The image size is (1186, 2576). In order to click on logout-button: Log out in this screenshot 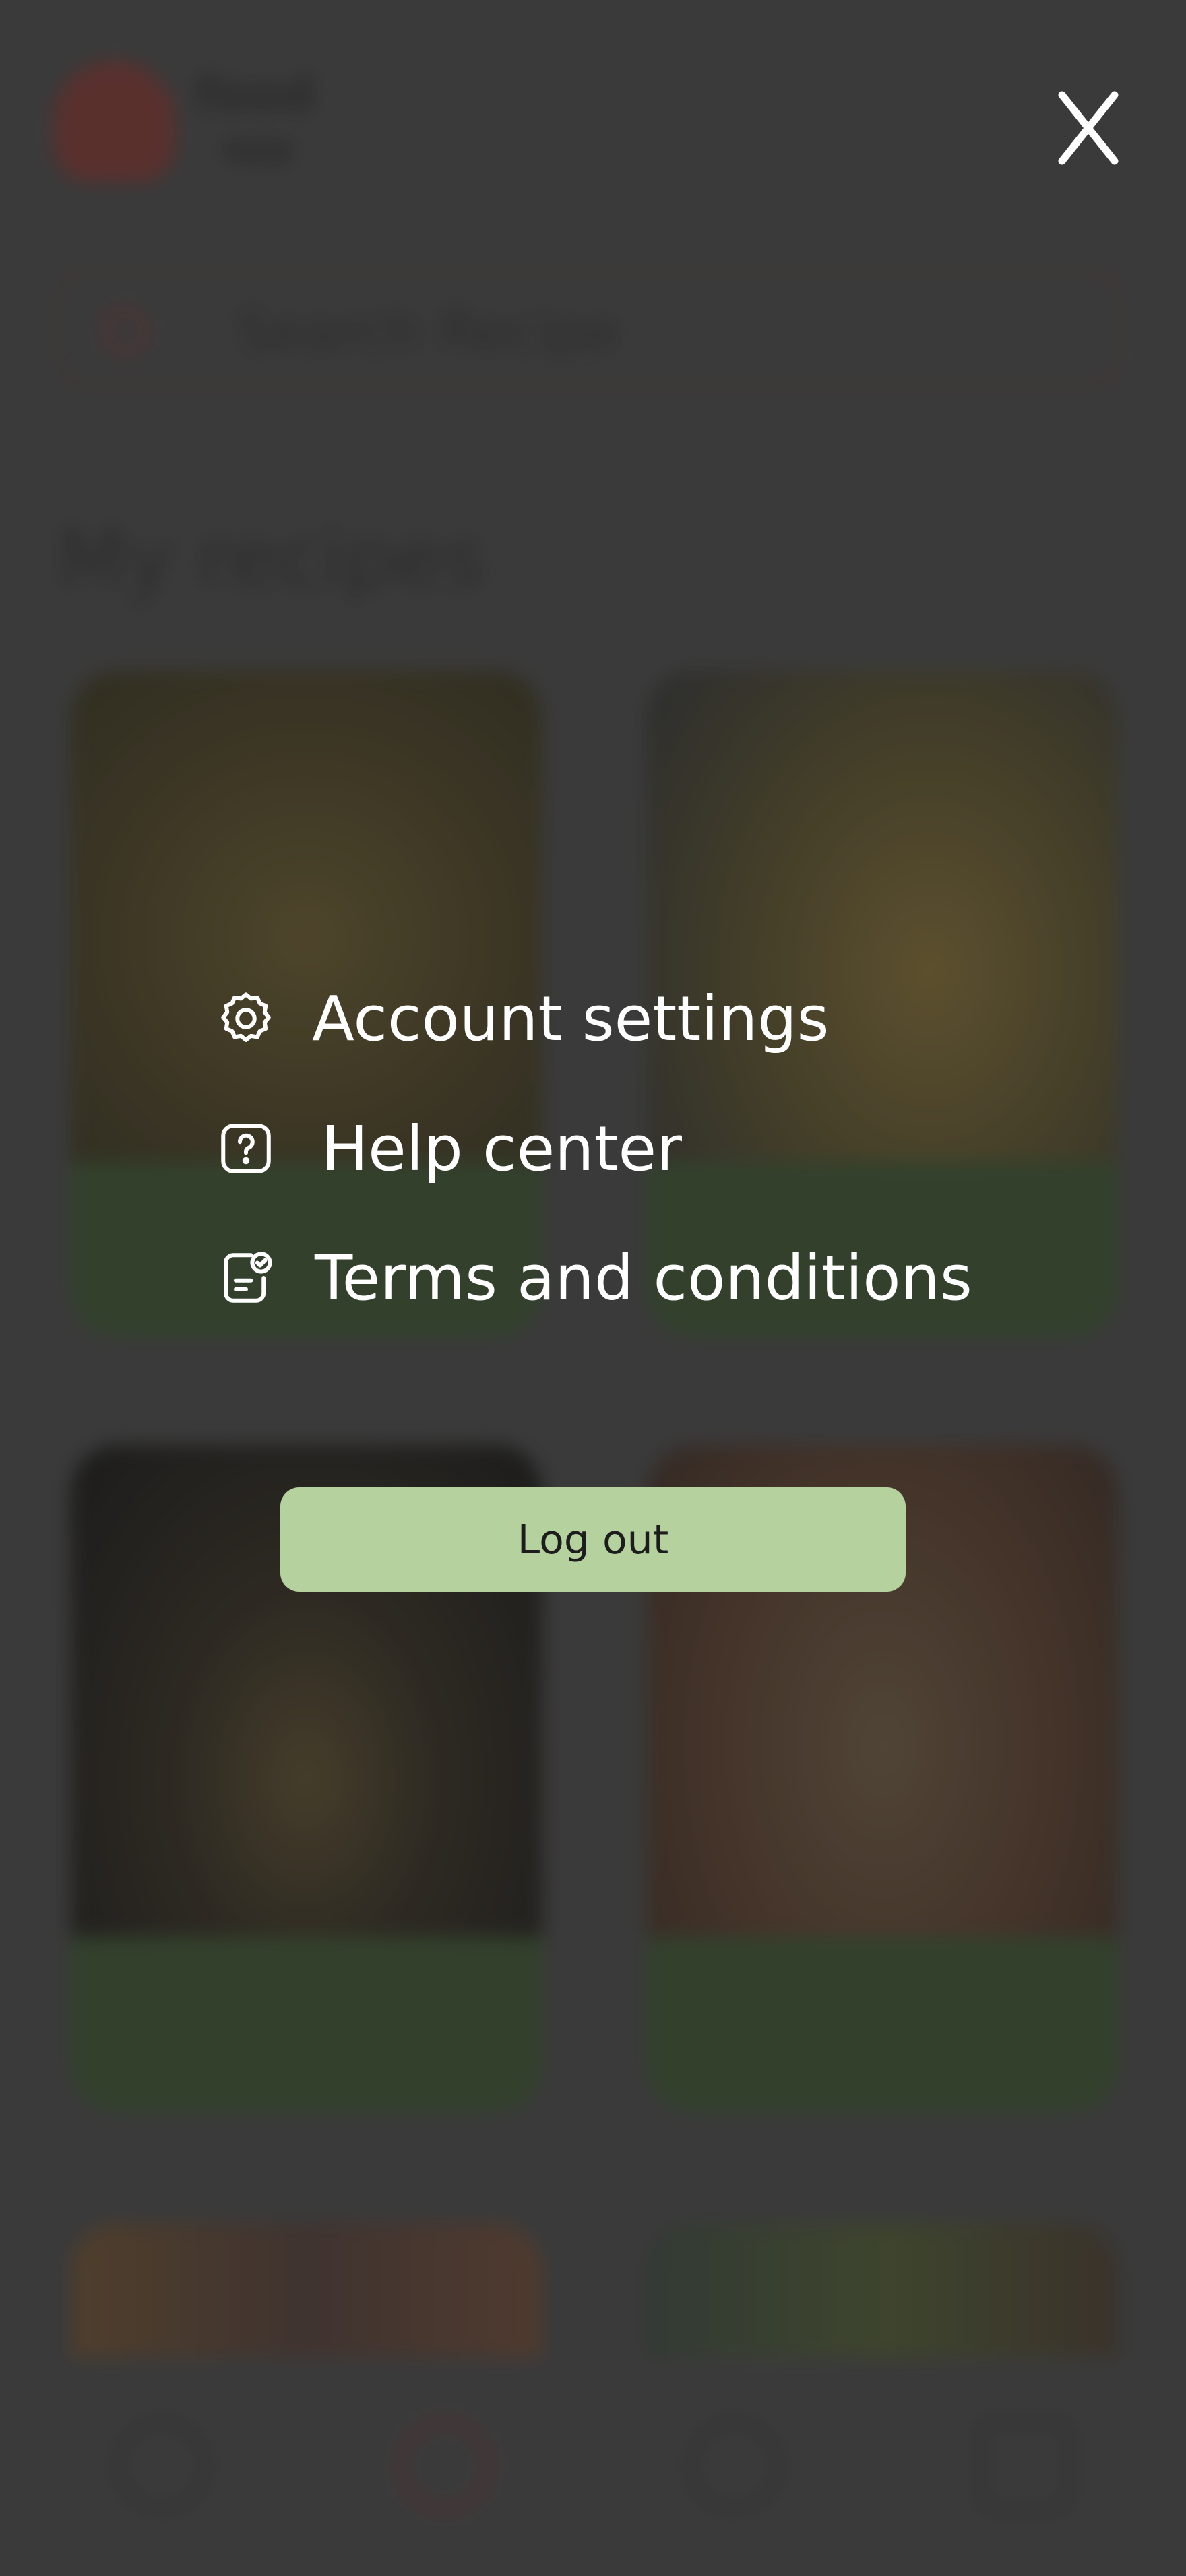, I will do `click(593, 1539)`.